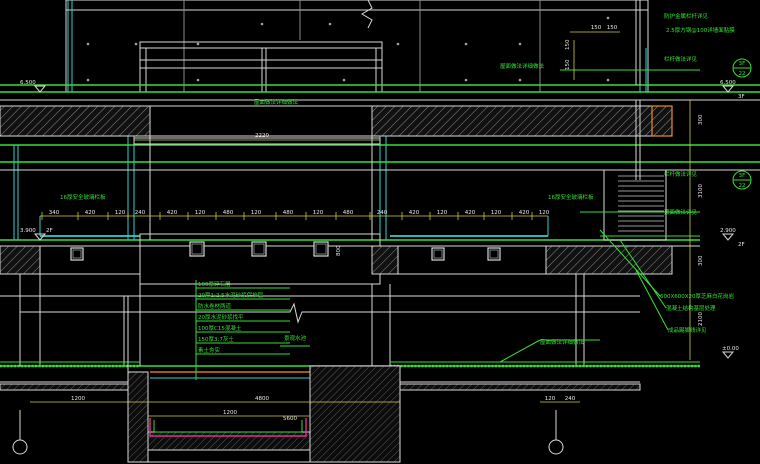  I want to click on dim-pool-width: 5600, so click(290, 419).